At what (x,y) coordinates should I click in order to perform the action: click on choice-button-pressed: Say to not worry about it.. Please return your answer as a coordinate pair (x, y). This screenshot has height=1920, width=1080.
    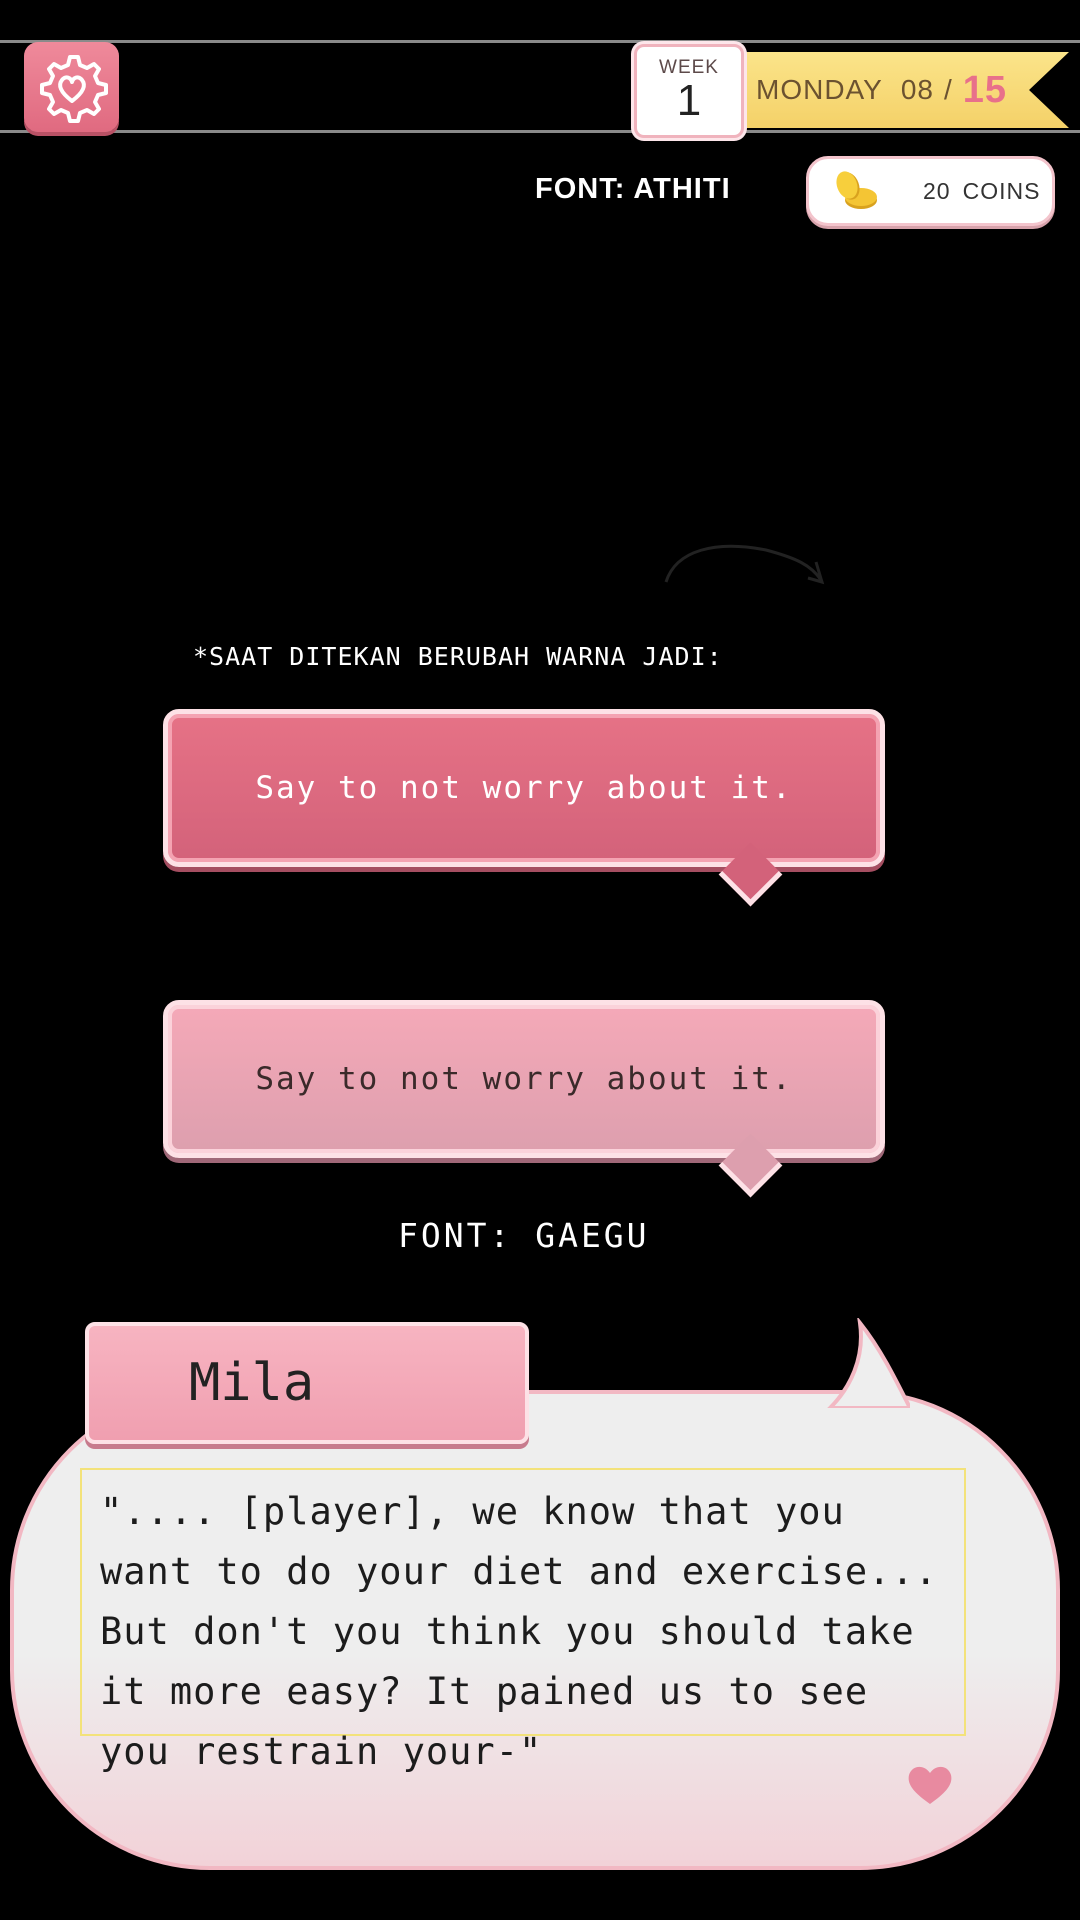
    Looking at the image, I should click on (524, 788).